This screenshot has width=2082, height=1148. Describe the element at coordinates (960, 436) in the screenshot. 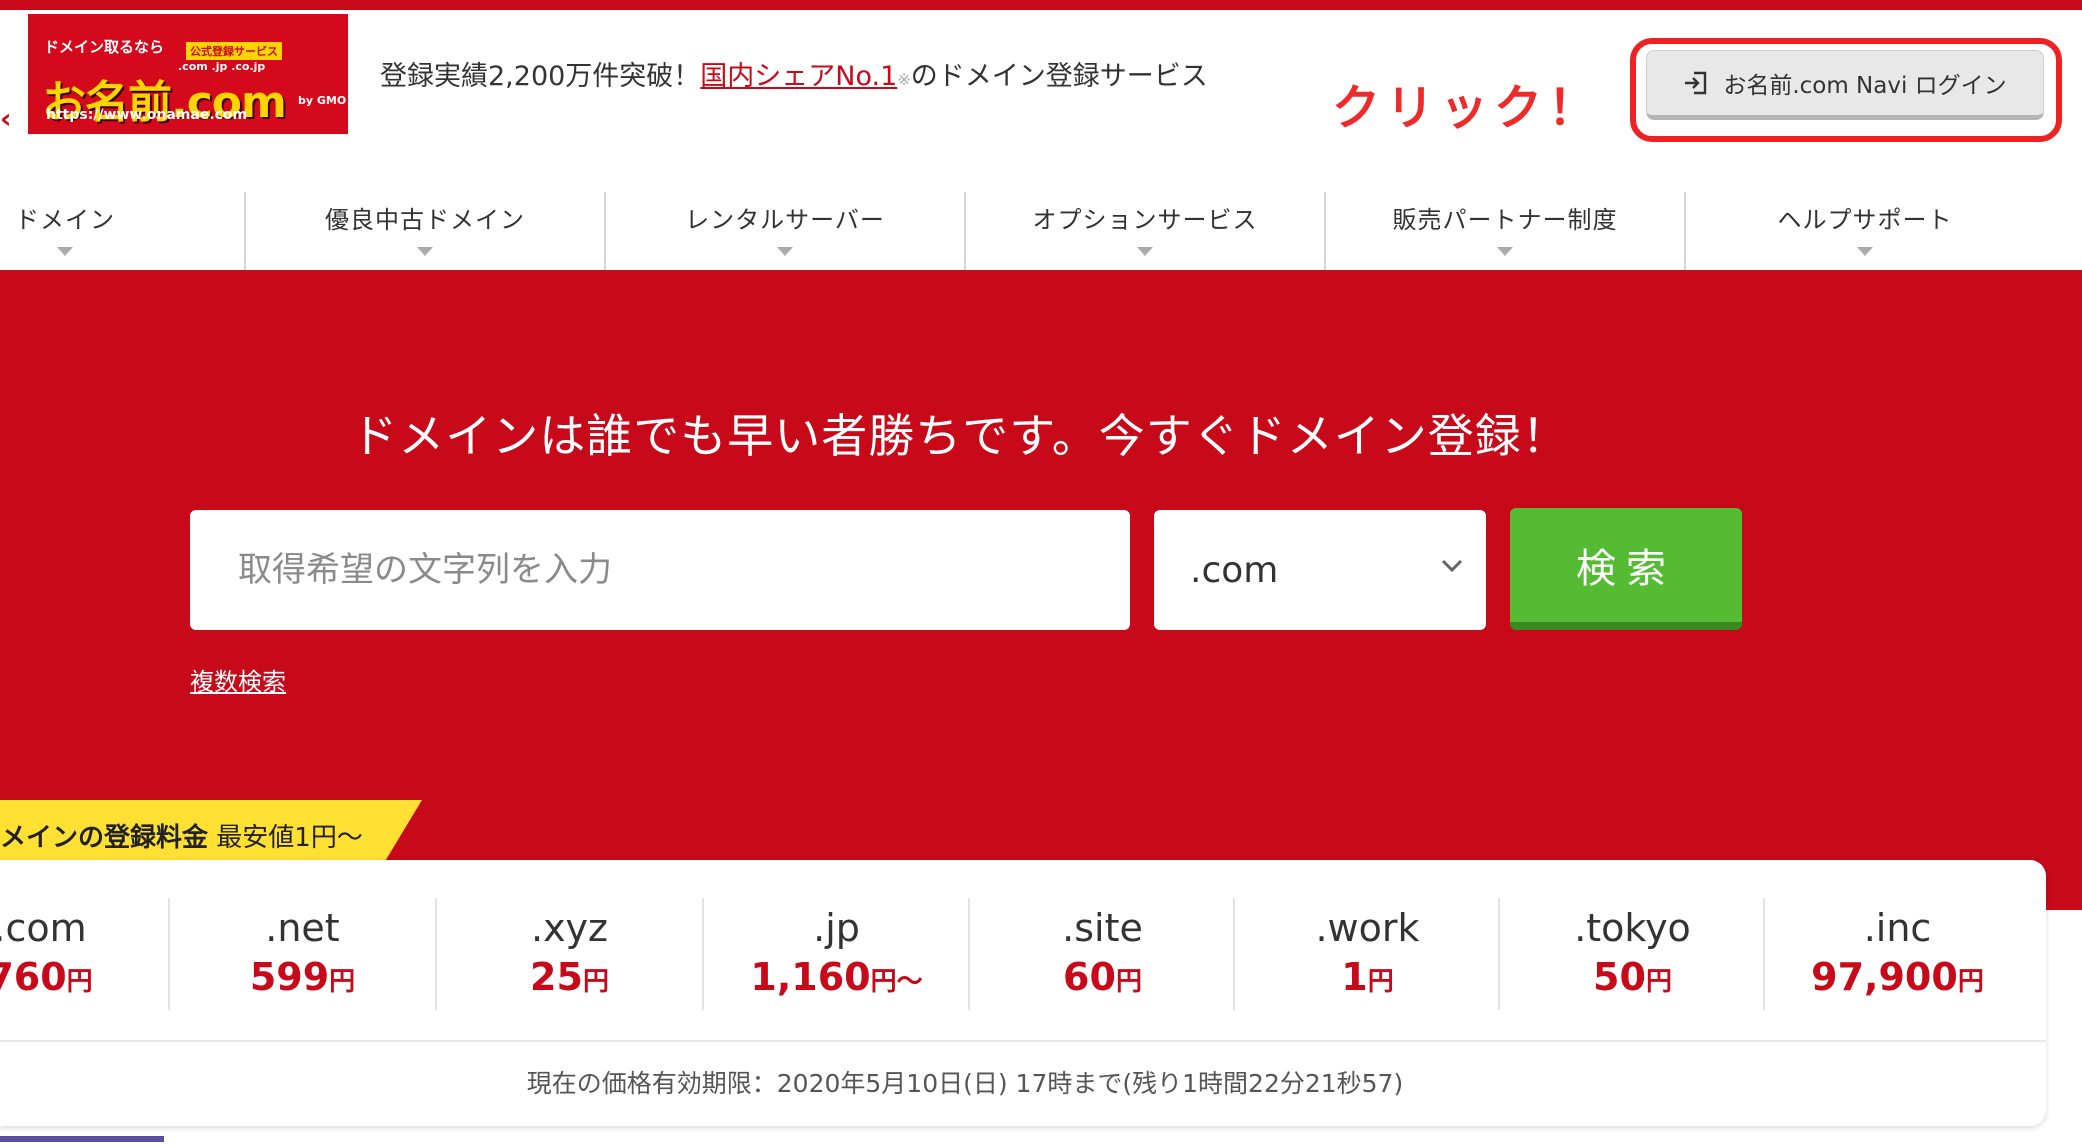

I see `hero-title: ドメインは誰でも早い者勝ちです。今すぐドメイン登録！` at that location.